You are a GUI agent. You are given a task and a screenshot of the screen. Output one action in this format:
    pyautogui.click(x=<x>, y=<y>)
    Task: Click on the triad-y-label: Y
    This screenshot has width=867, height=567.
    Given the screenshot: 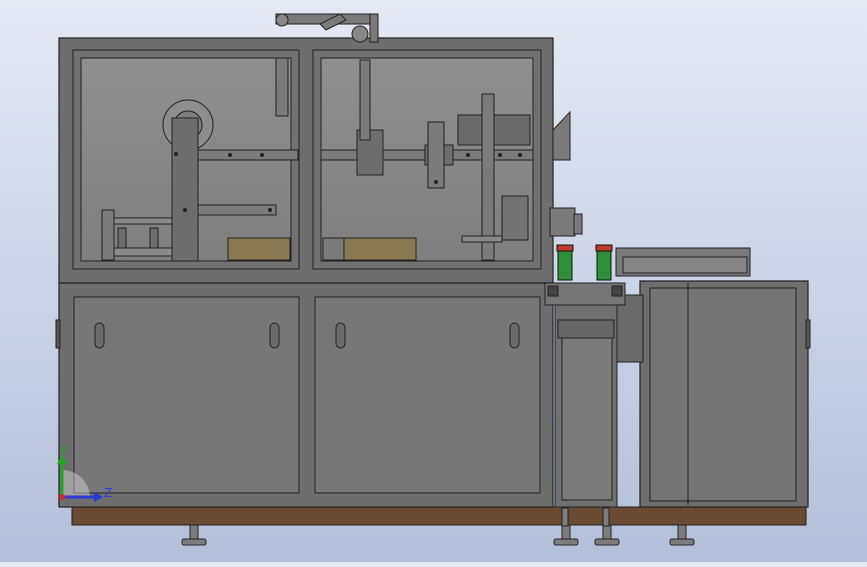 What is the action you would take?
    pyautogui.click(x=63, y=451)
    